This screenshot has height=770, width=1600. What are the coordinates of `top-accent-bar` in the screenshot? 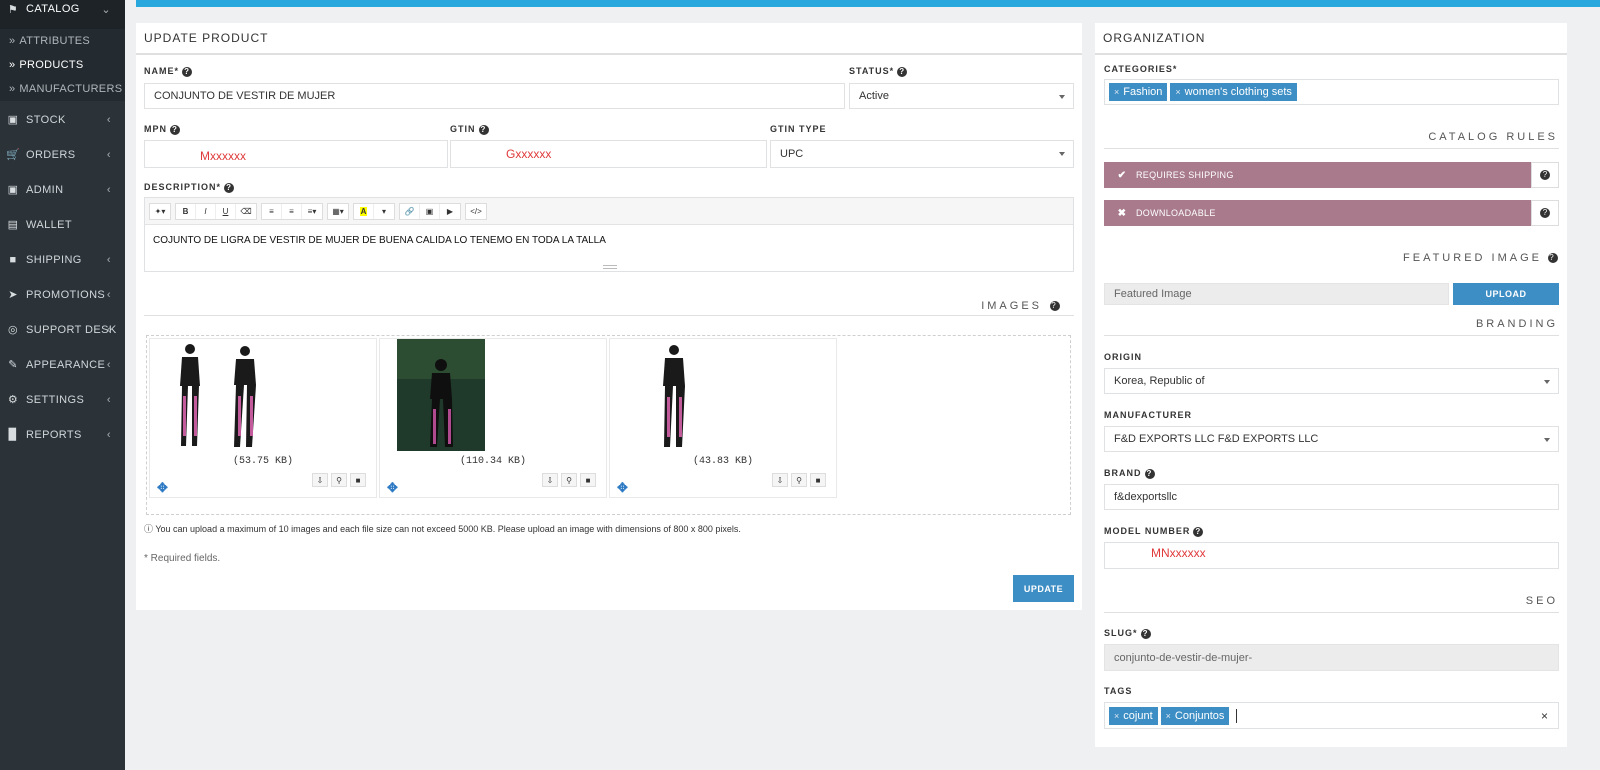 It's located at (868, 3).